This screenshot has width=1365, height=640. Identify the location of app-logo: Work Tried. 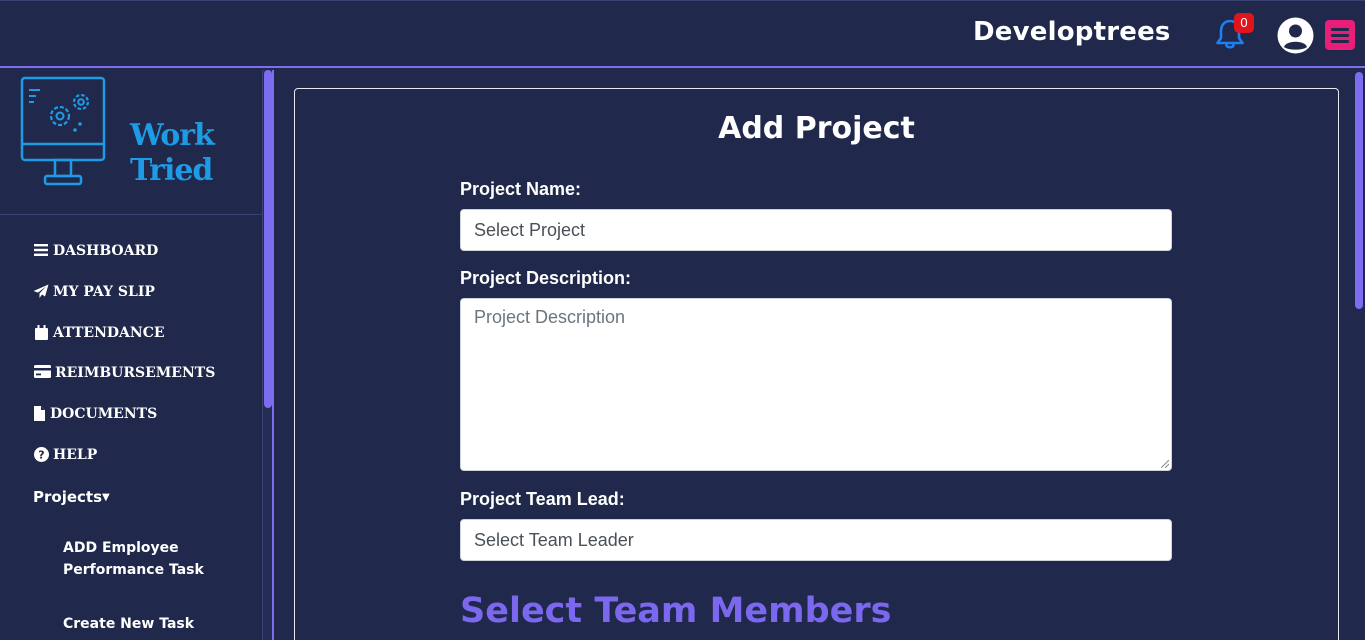
(130, 133).